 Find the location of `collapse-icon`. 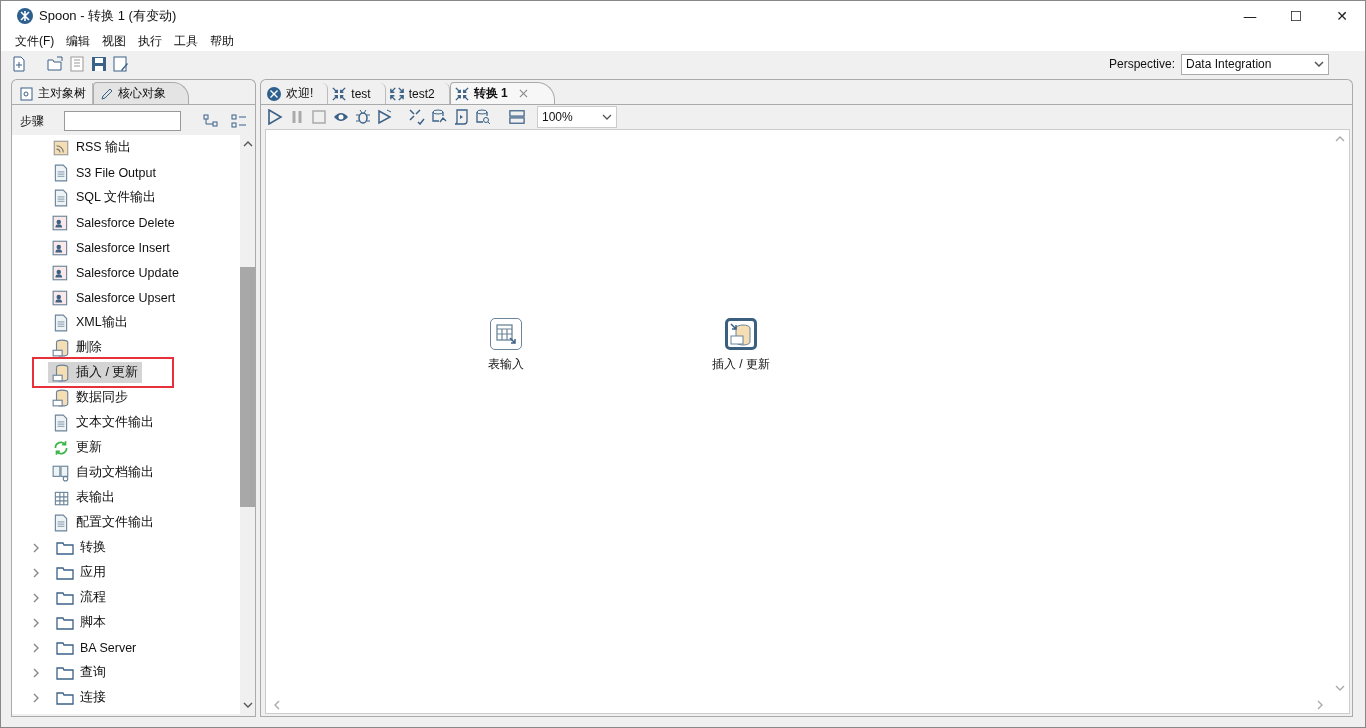

collapse-icon is located at coordinates (211, 121).